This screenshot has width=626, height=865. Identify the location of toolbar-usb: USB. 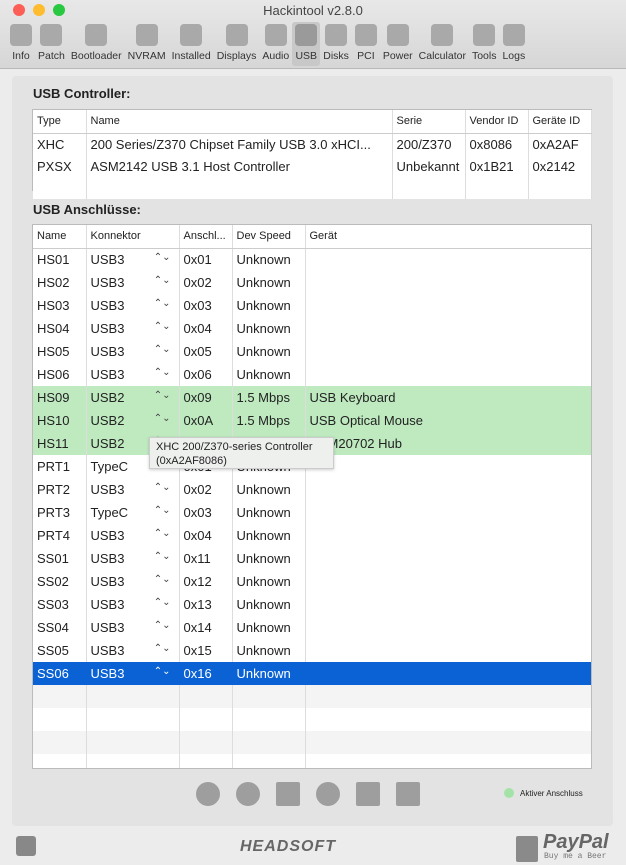
(306, 44).